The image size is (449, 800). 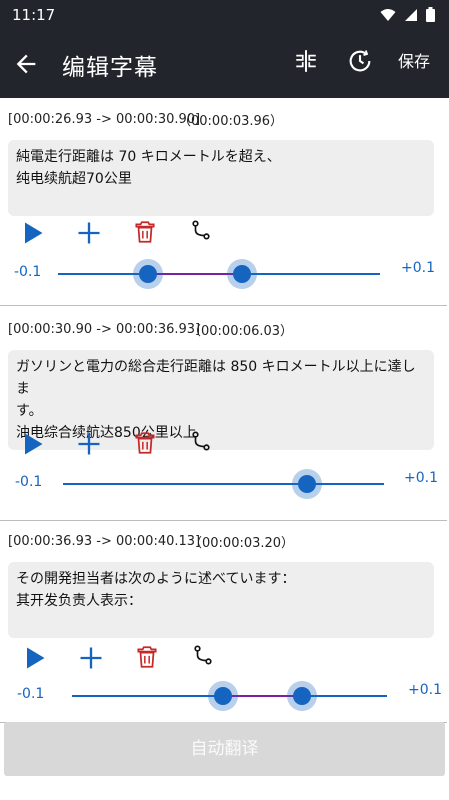 What do you see at coordinates (221, 600) in the screenshot?
I see `subtitle-text-field: その開発担当者は次のように述べています： 其开发负责人表示：` at bounding box center [221, 600].